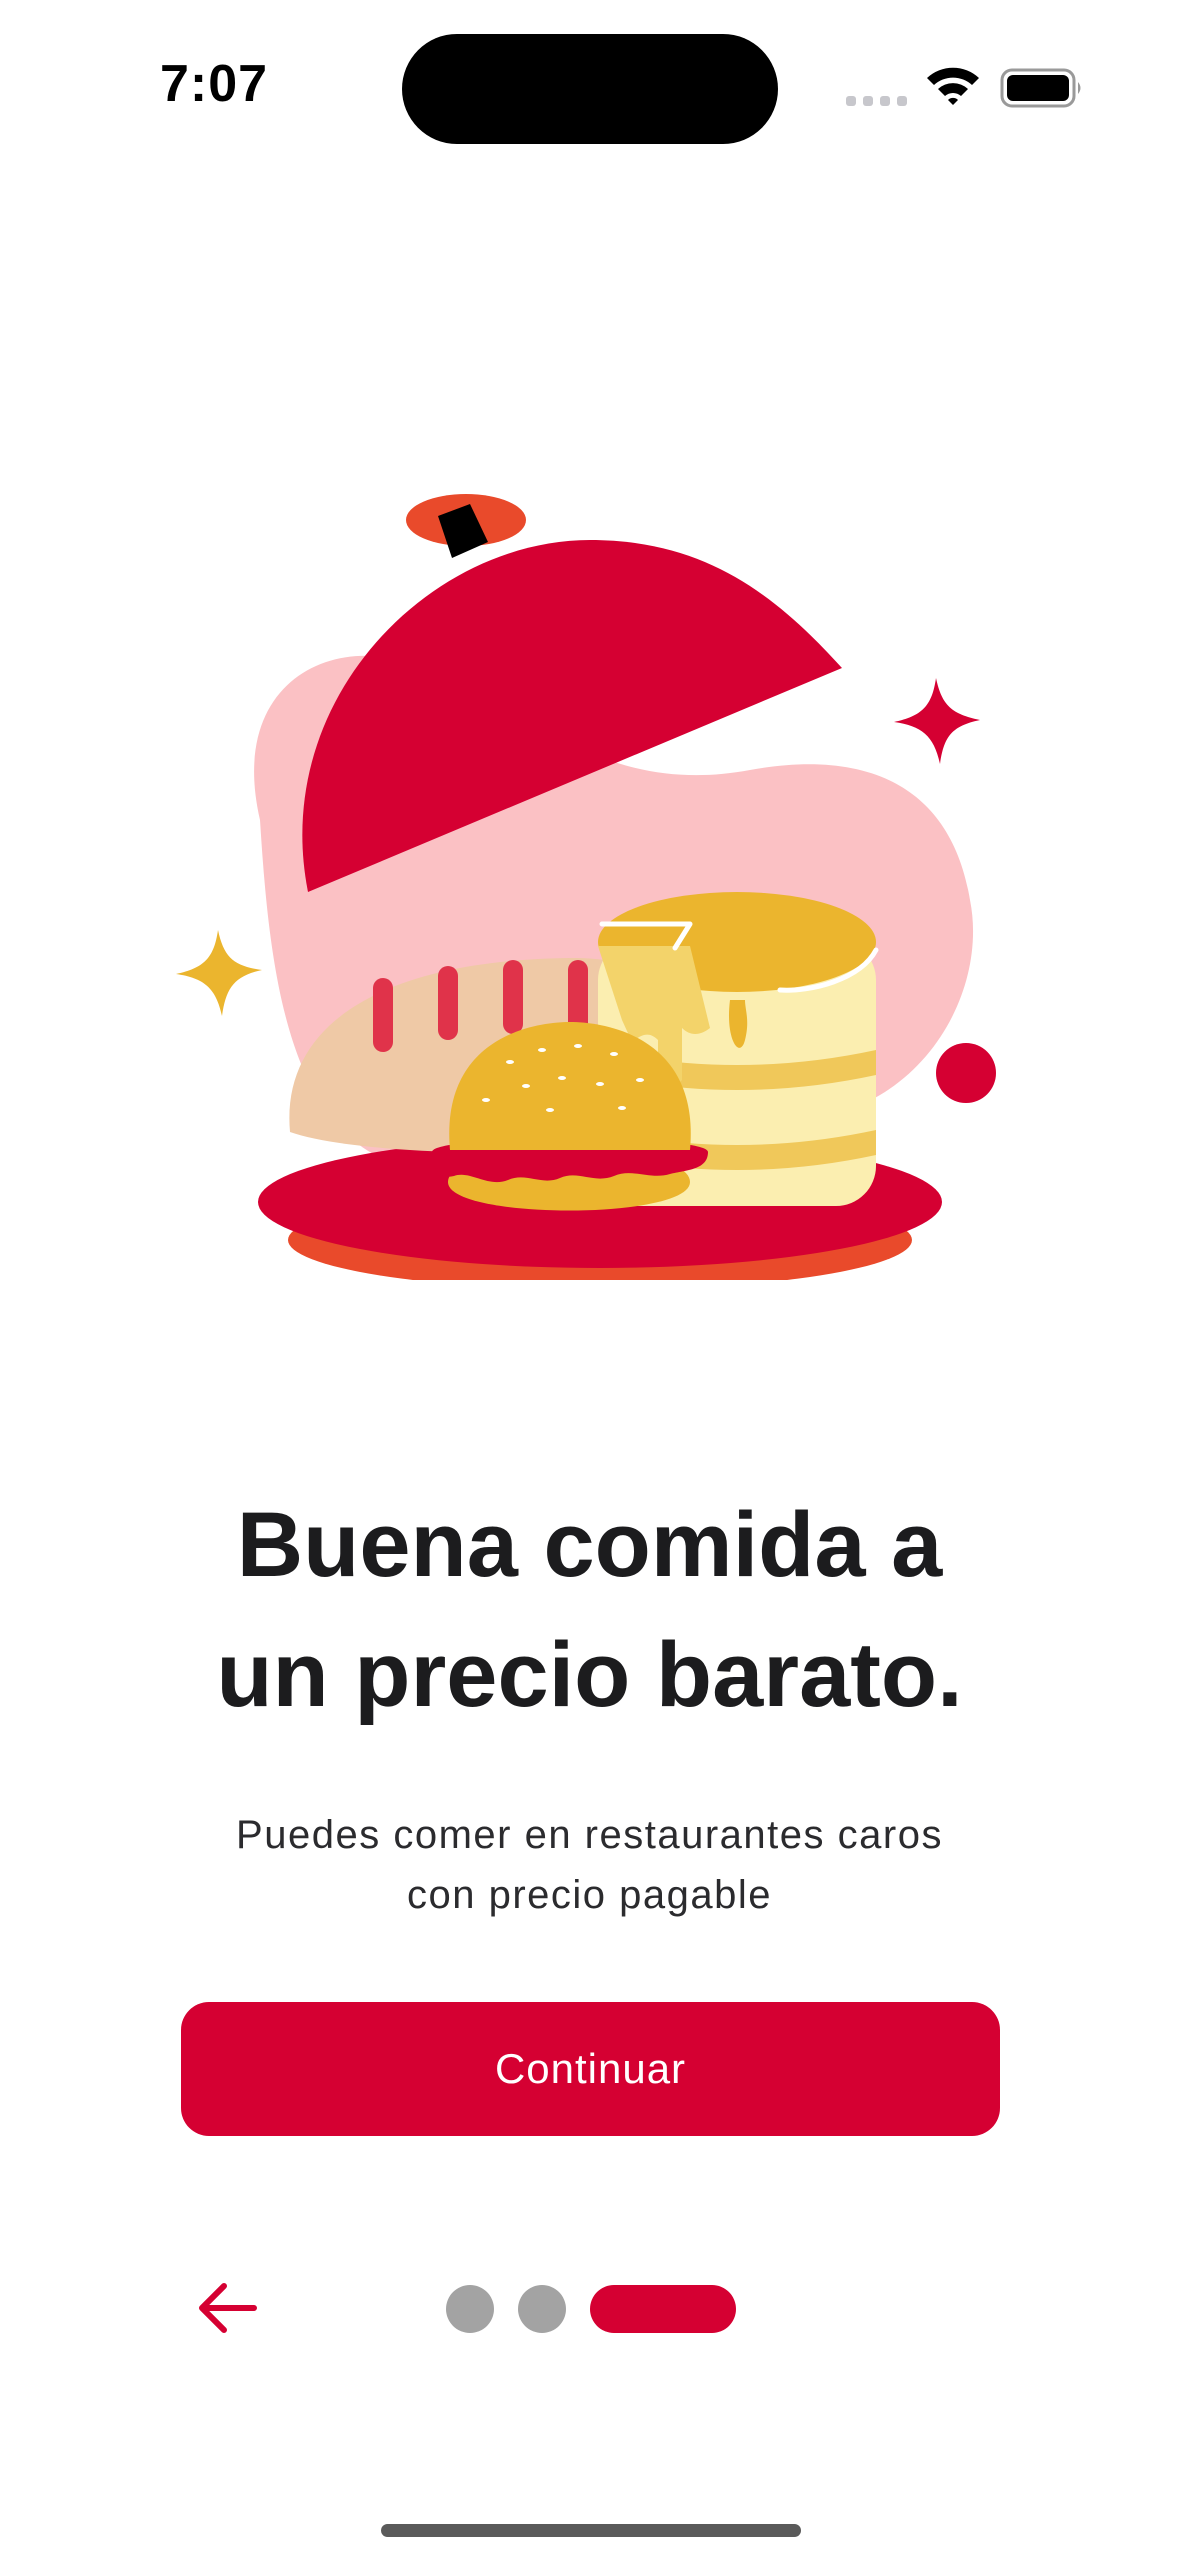  Describe the element at coordinates (591, 2530) in the screenshot. I see `home-indicator` at that location.